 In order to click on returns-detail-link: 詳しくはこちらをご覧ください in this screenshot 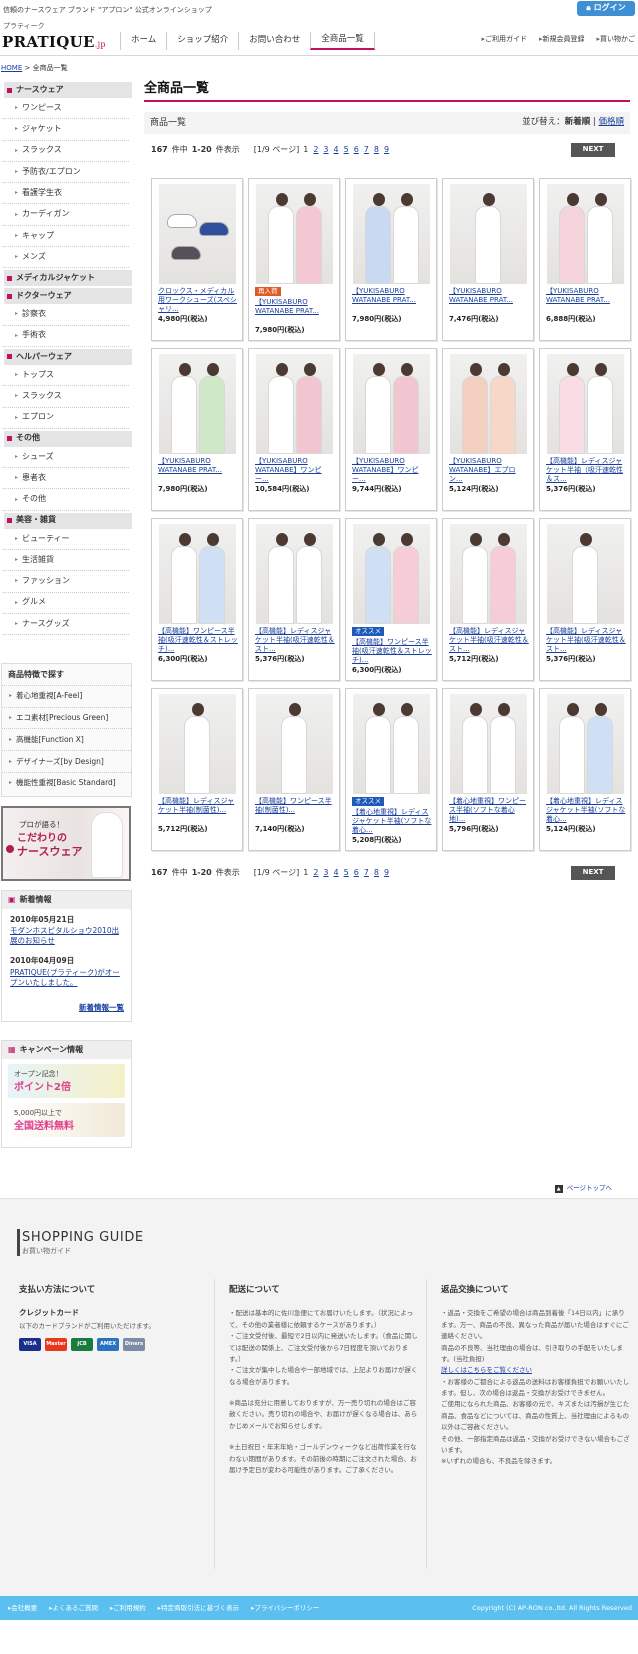, I will do `click(486, 1370)`.